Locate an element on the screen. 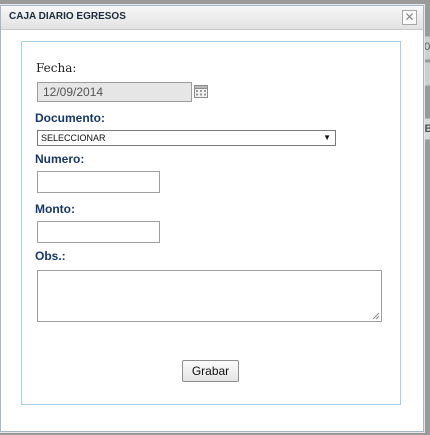  close-icon: ✕ is located at coordinates (409, 17).